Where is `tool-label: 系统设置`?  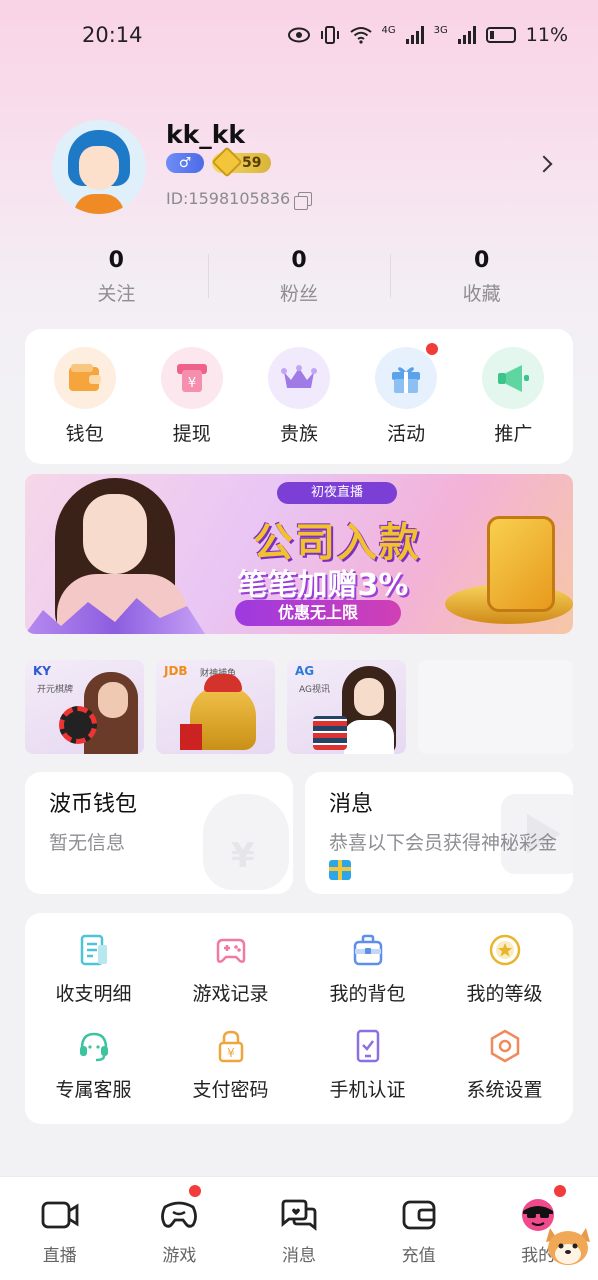
tool-label: 系统设置 is located at coordinates (504, 1090).